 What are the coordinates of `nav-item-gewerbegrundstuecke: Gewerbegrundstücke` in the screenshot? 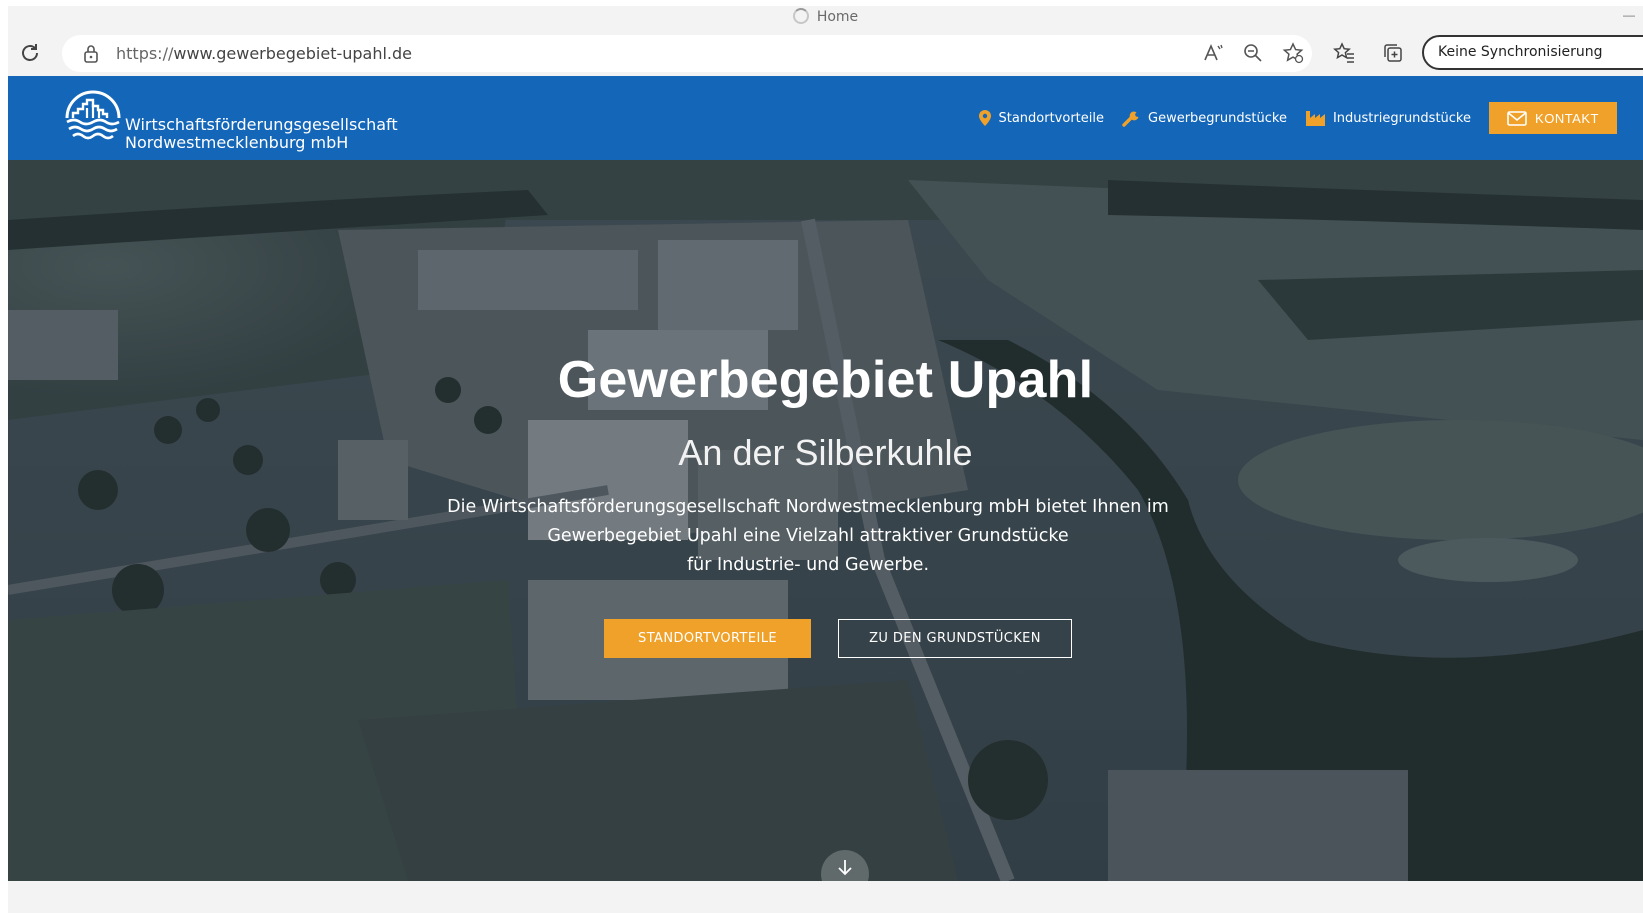 It's located at (1204, 118).